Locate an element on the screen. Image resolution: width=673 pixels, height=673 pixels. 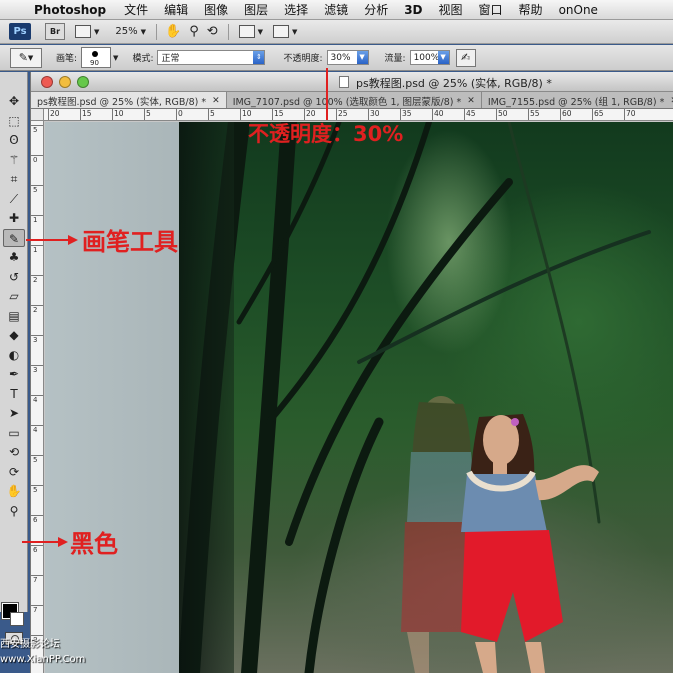
move-tool-icon: ✥ is located at coordinates (14, 101).